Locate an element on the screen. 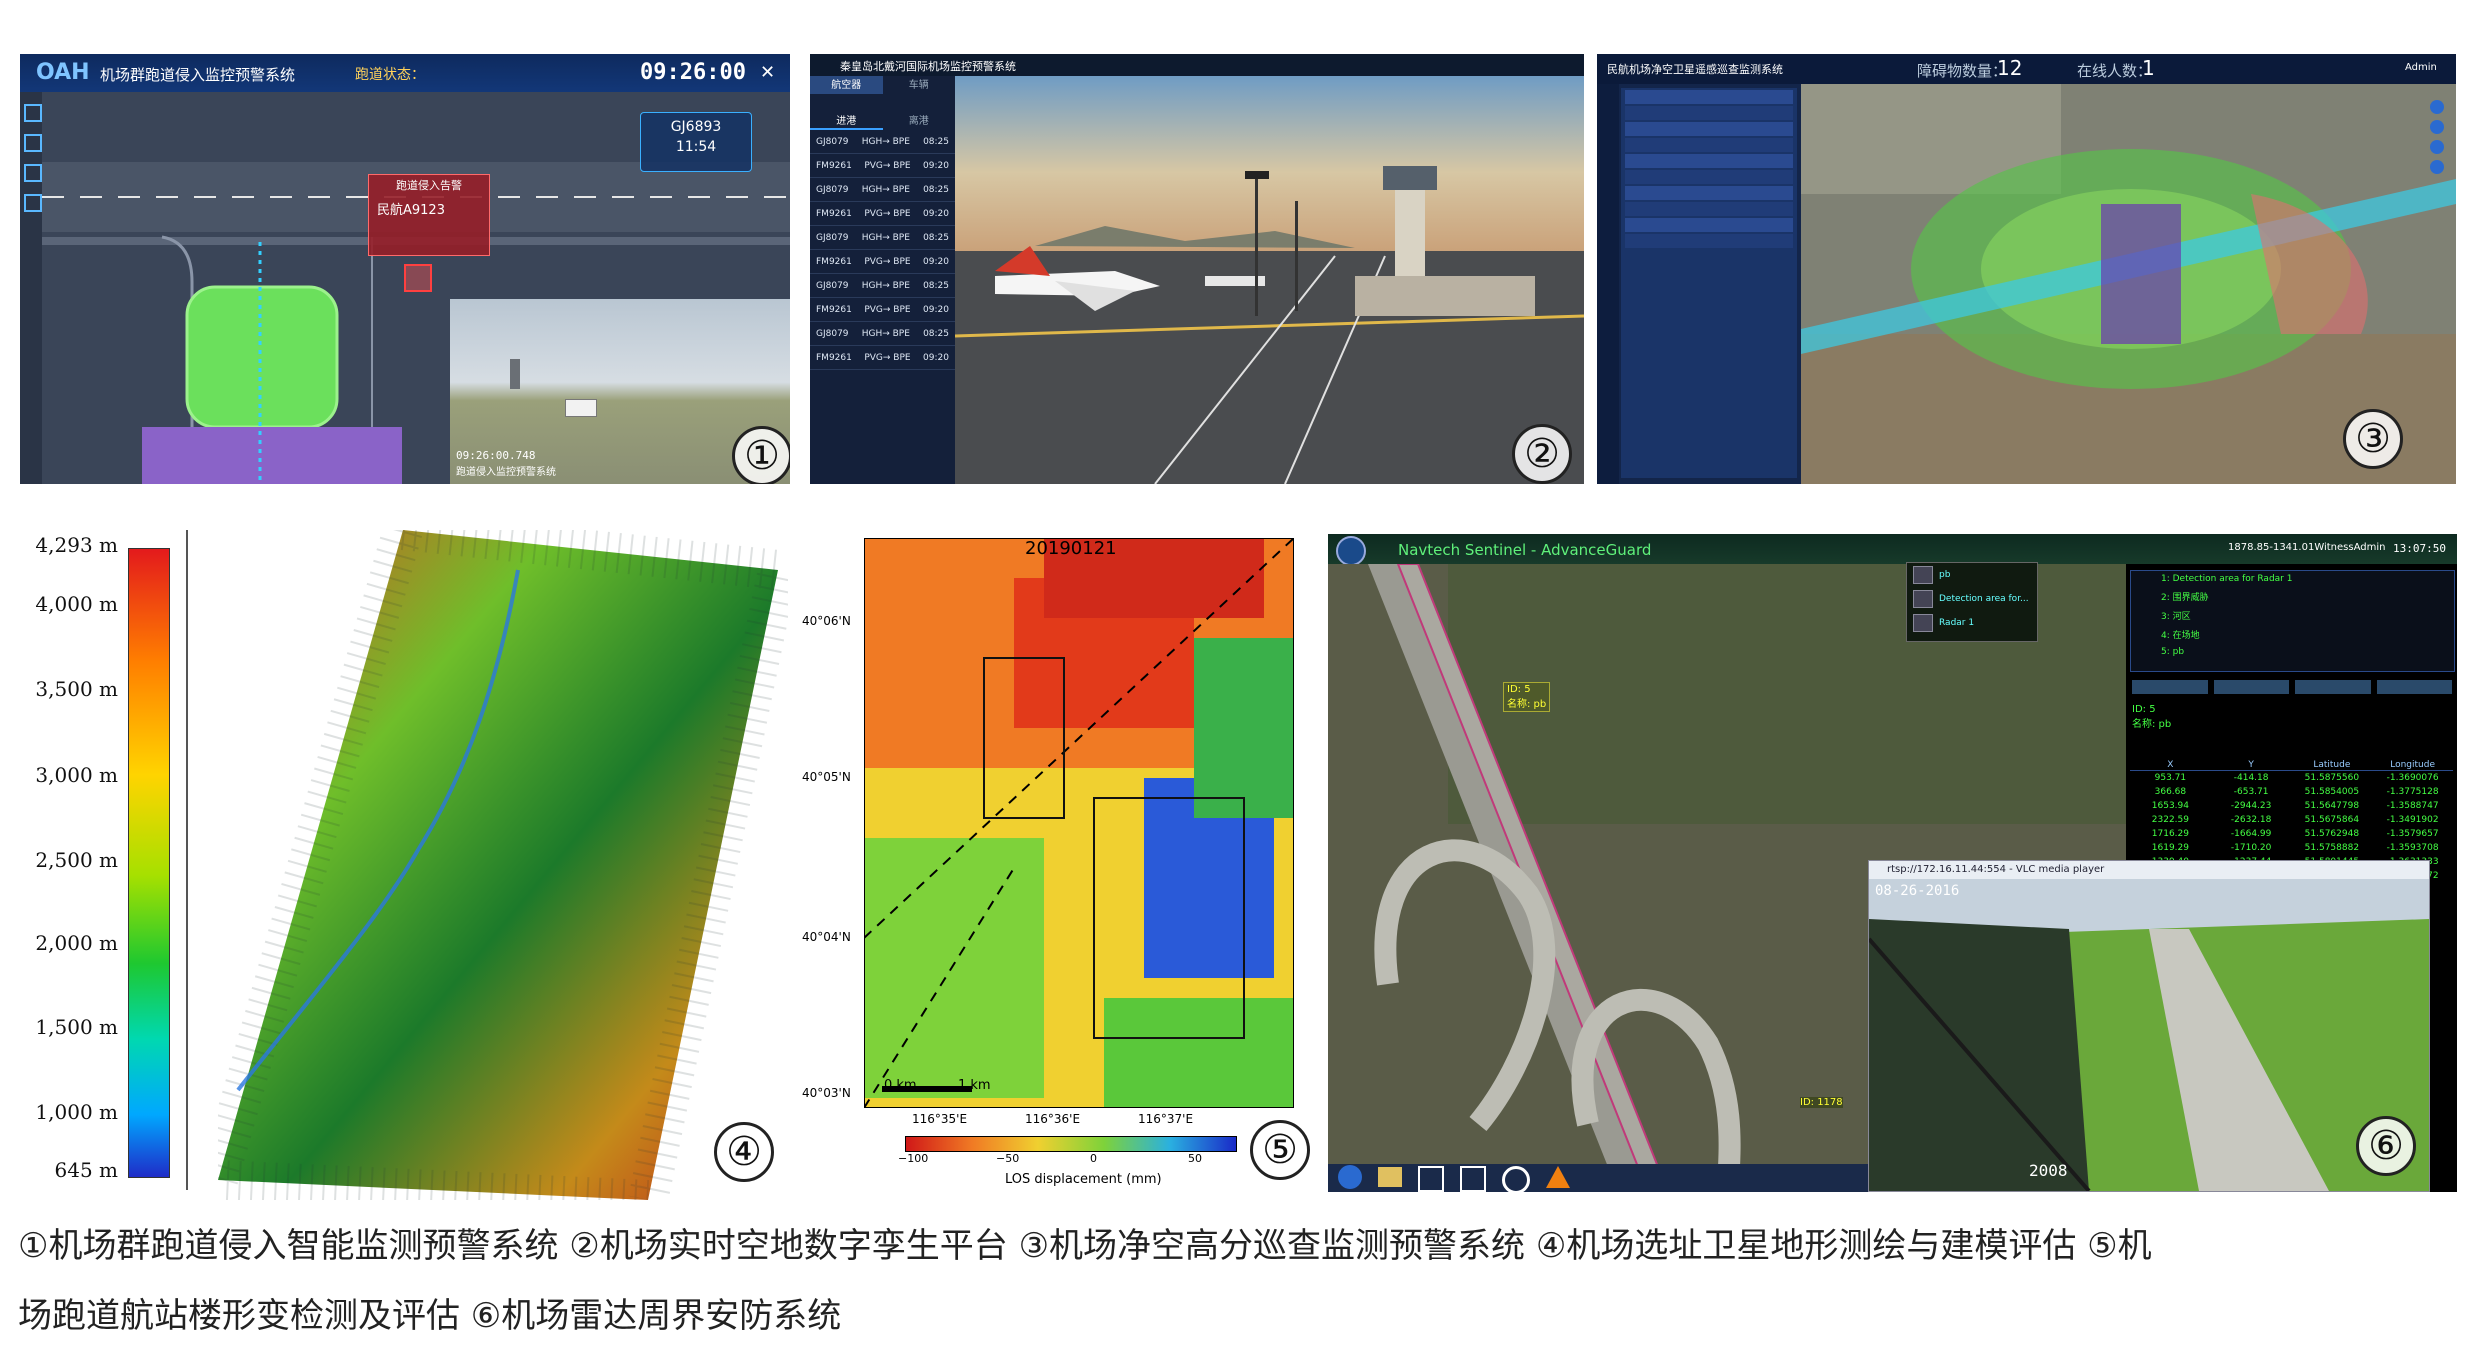  header-cell: X is located at coordinates (2170, 765).